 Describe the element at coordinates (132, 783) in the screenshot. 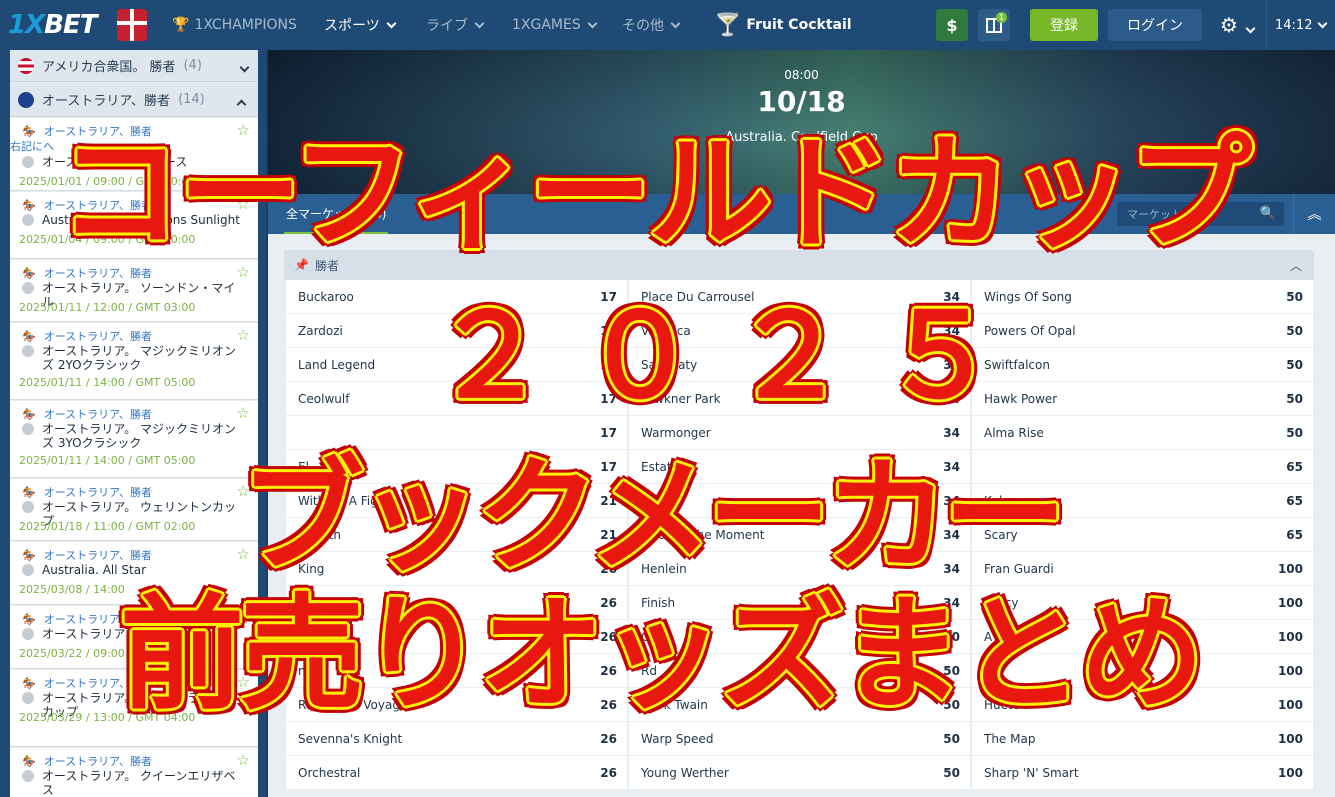

I see `event-name: オーストラリア。 クイーンエリザベス` at that location.